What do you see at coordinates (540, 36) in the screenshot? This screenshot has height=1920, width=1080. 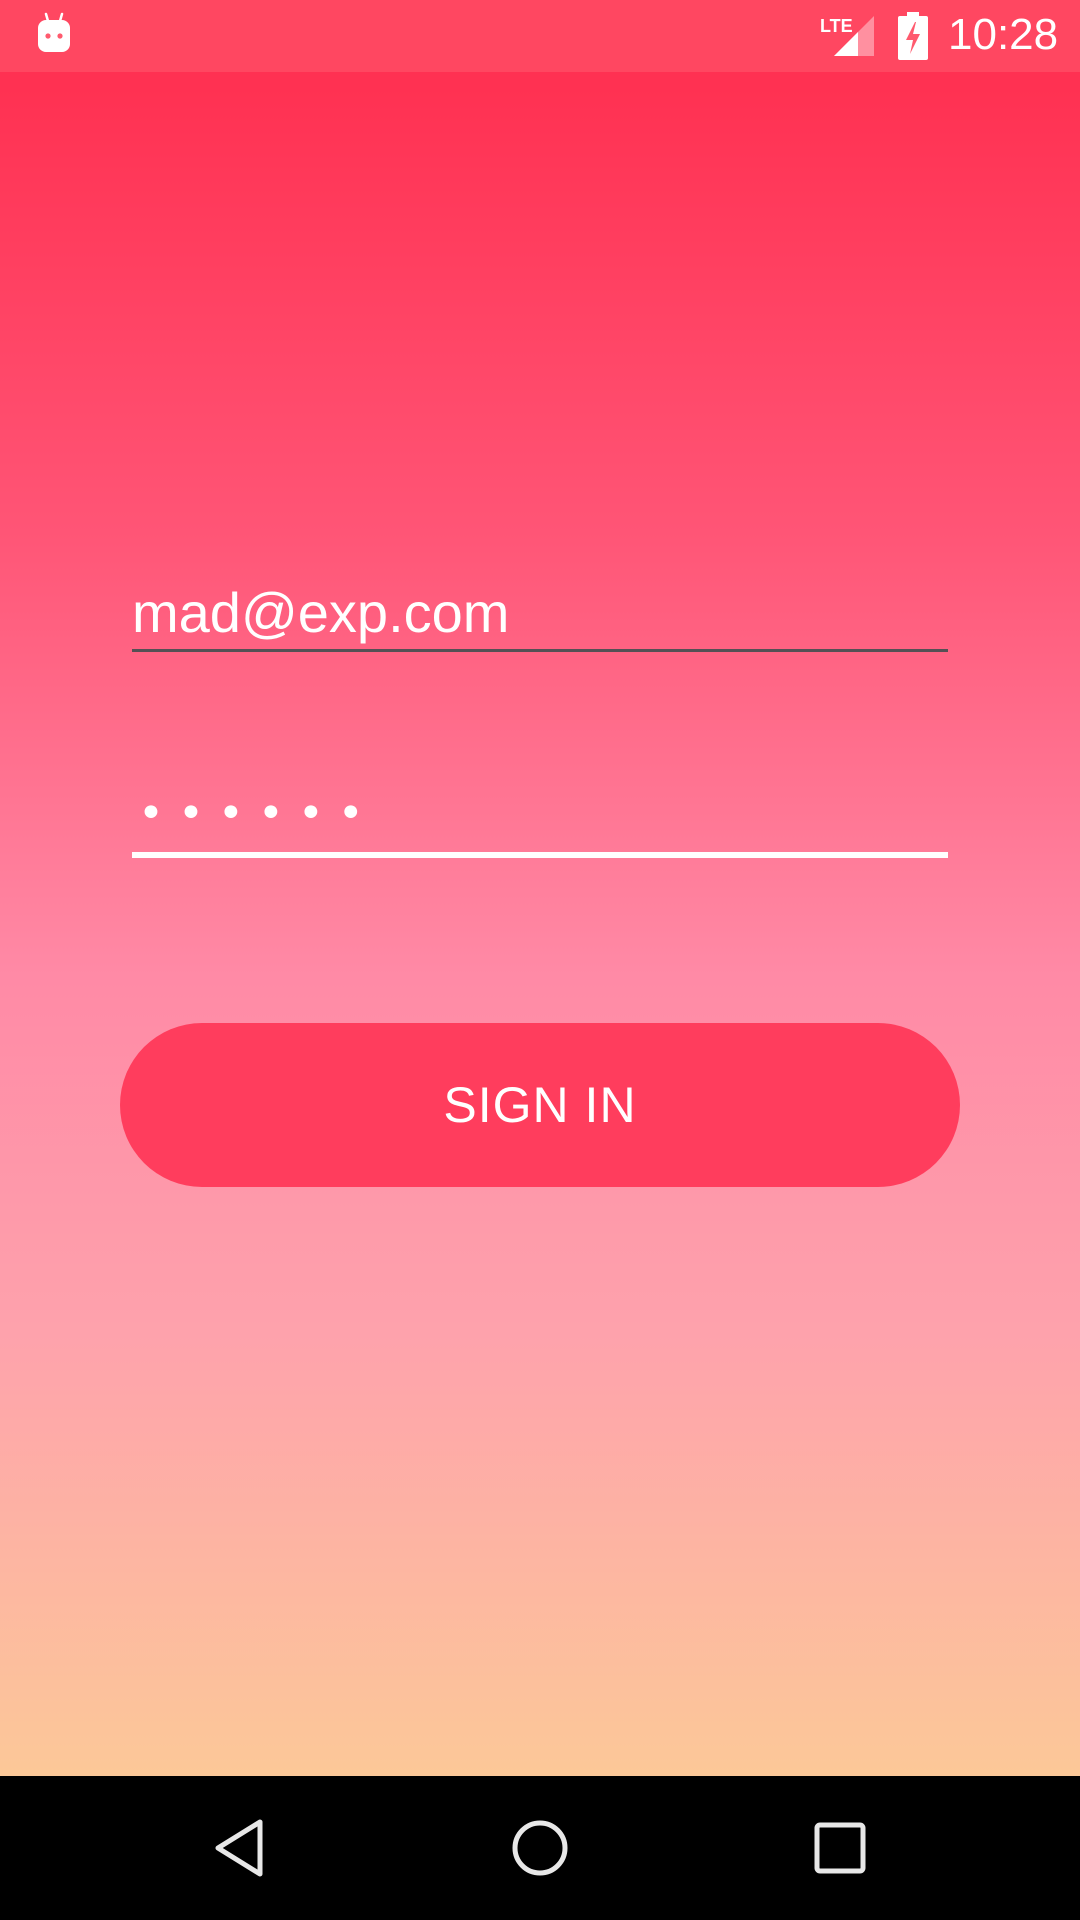 I see `status-bar: LTE 10:28` at bounding box center [540, 36].